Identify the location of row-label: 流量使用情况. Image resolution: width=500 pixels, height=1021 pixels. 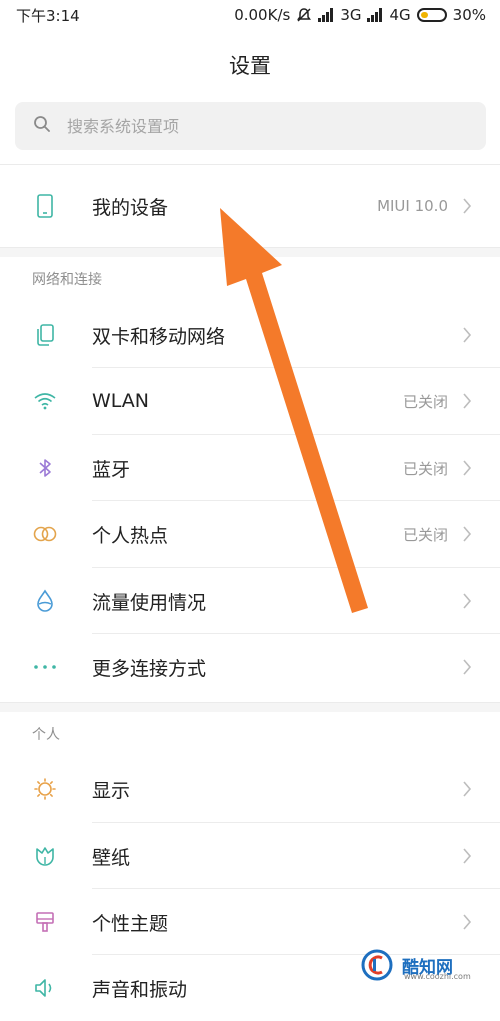
(149, 602).